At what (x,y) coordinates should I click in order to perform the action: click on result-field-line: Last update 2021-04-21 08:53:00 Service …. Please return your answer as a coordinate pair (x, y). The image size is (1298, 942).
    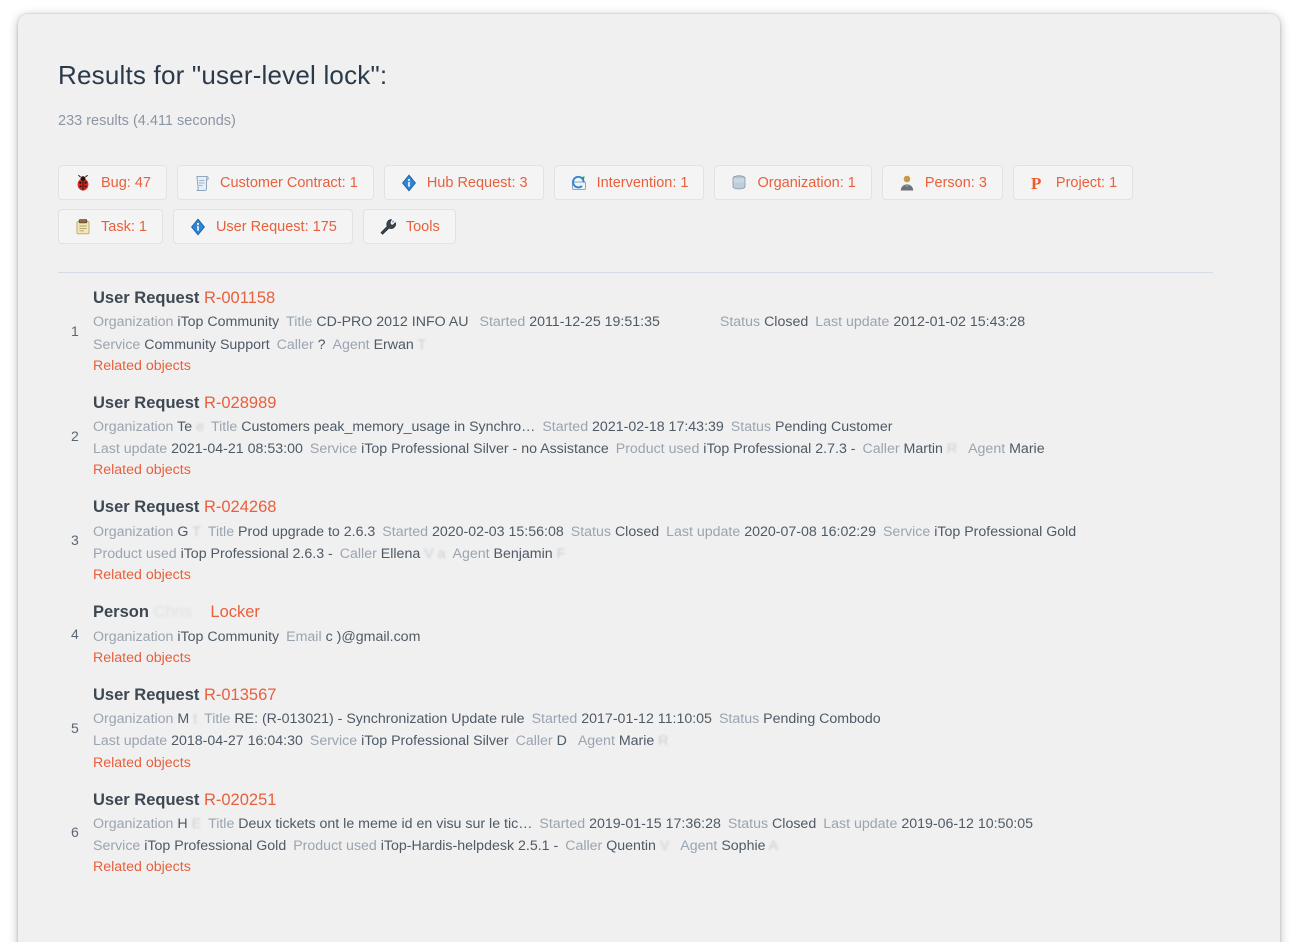
    Looking at the image, I should click on (666, 449).